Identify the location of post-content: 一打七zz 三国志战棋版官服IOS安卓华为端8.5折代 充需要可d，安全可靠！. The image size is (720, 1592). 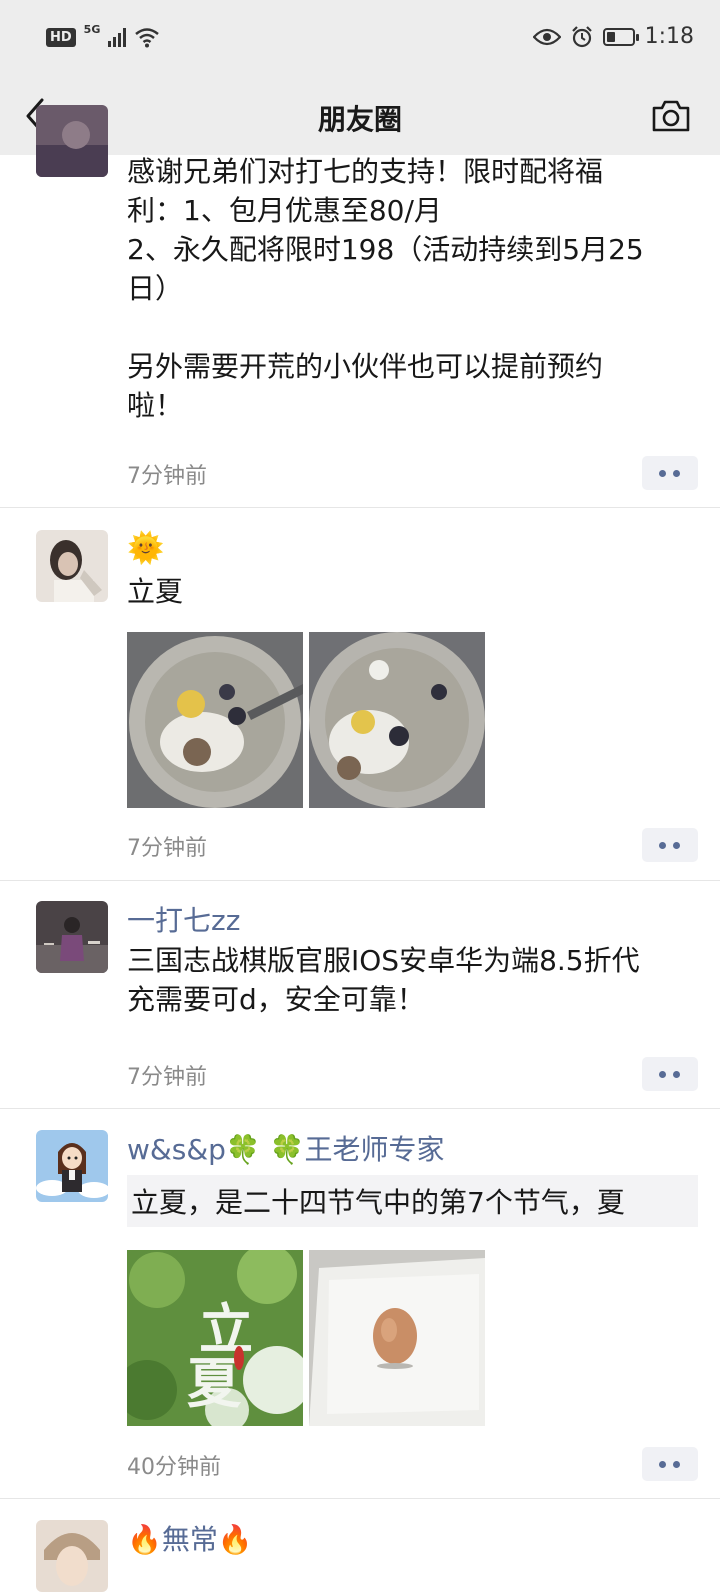
(412, 960).